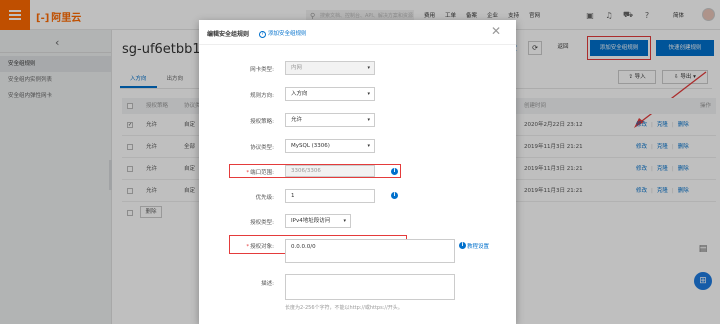 This screenshot has width=720, height=324. Describe the element at coordinates (344, 308) in the screenshot. I see `description-hint: 长度为2-256个字符，不能以http://或https://开头。` at that location.